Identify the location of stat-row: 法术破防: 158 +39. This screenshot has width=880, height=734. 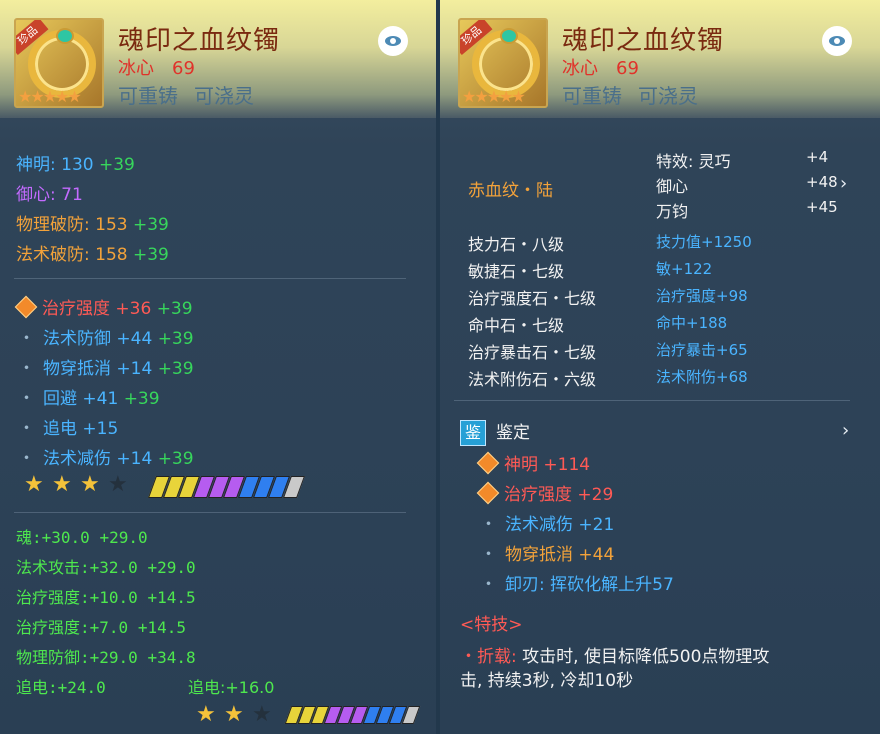
(92, 252).